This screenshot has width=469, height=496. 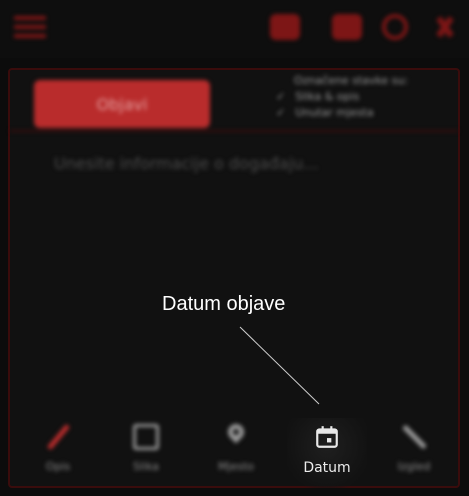 What do you see at coordinates (234, 29) in the screenshot?
I see `top-toolbar` at bounding box center [234, 29].